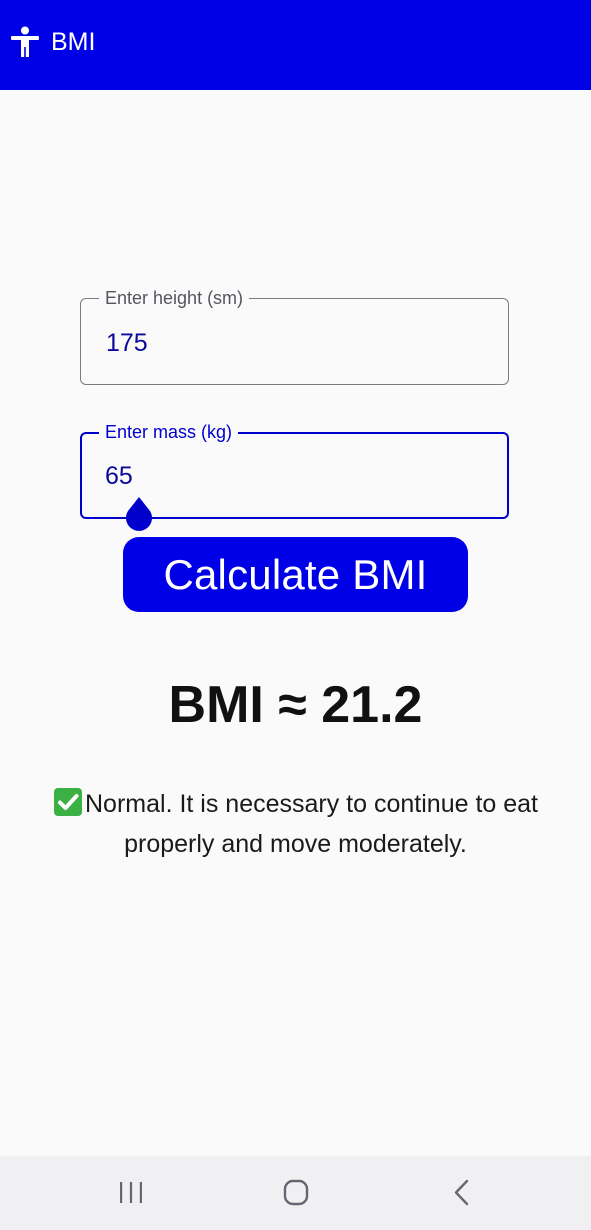 The height and width of the screenshot is (1230, 591). What do you see at coordinates (462, 1193) in the screenshot?
I see `back-icon` at bounding box center [462, 1193].